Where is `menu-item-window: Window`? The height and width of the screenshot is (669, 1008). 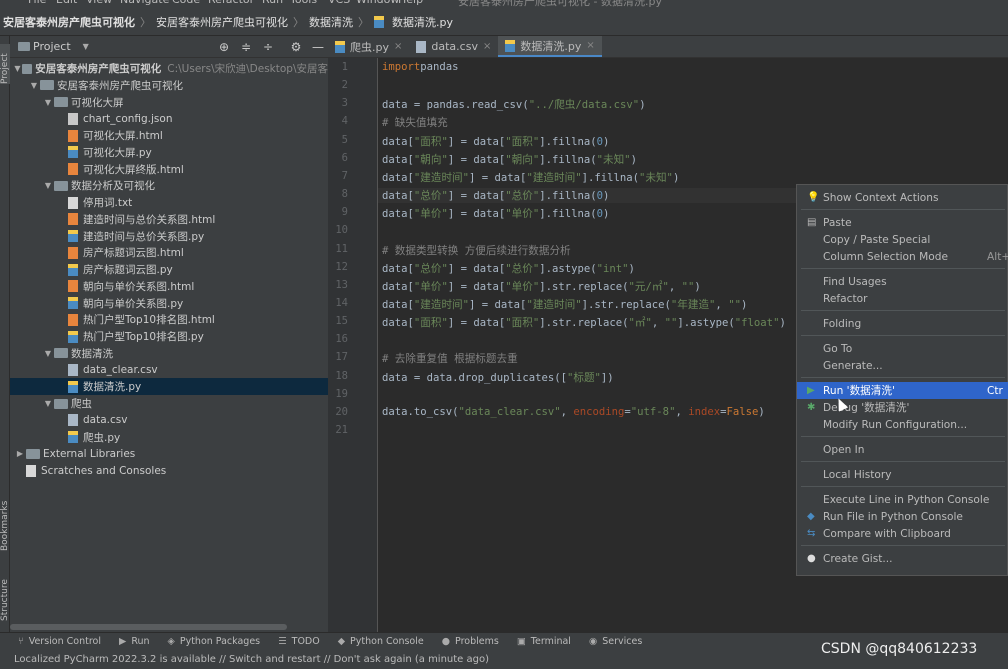
menu-item-window: Window is located at coordinates (377, 3).